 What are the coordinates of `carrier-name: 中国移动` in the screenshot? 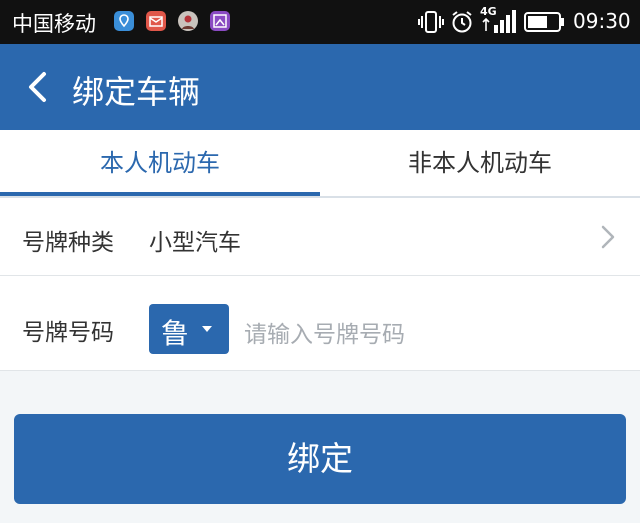 It's located at (54, 24).